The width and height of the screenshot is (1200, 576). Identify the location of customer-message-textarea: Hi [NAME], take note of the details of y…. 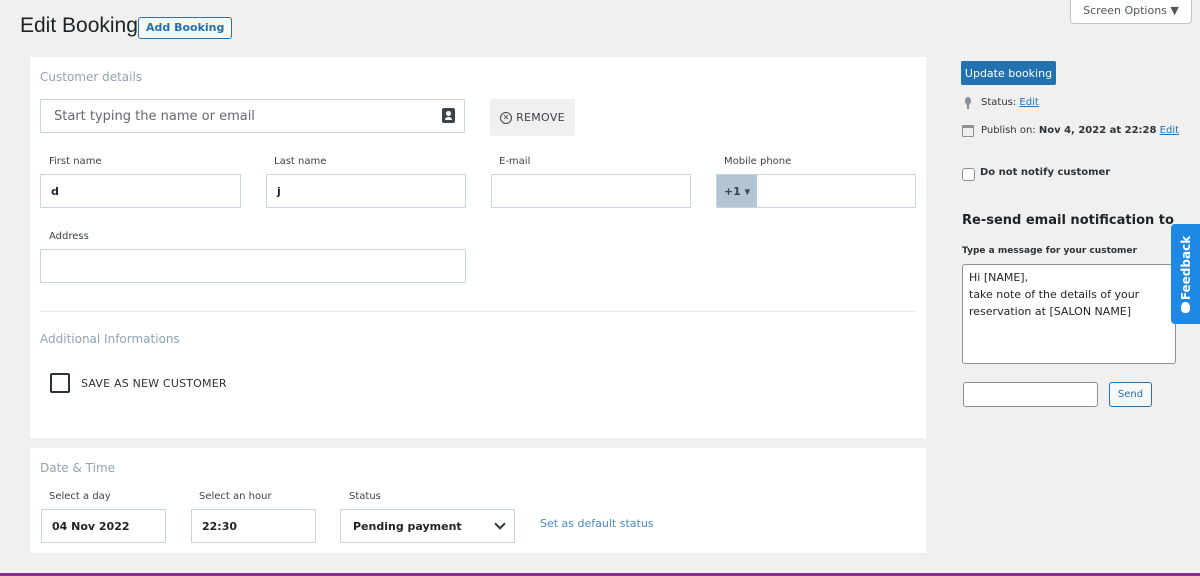
(1069, 314).